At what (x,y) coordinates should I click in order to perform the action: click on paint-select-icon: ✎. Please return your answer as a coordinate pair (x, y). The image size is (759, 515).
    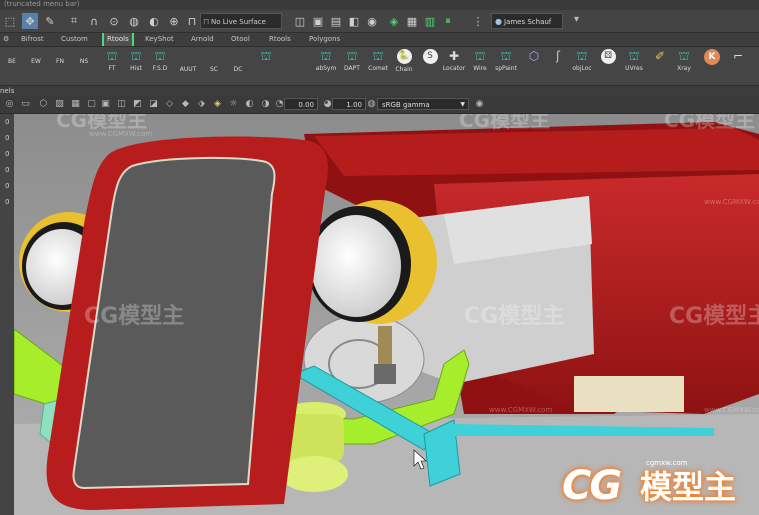
    Looking at the image, I should click on (50, 21).